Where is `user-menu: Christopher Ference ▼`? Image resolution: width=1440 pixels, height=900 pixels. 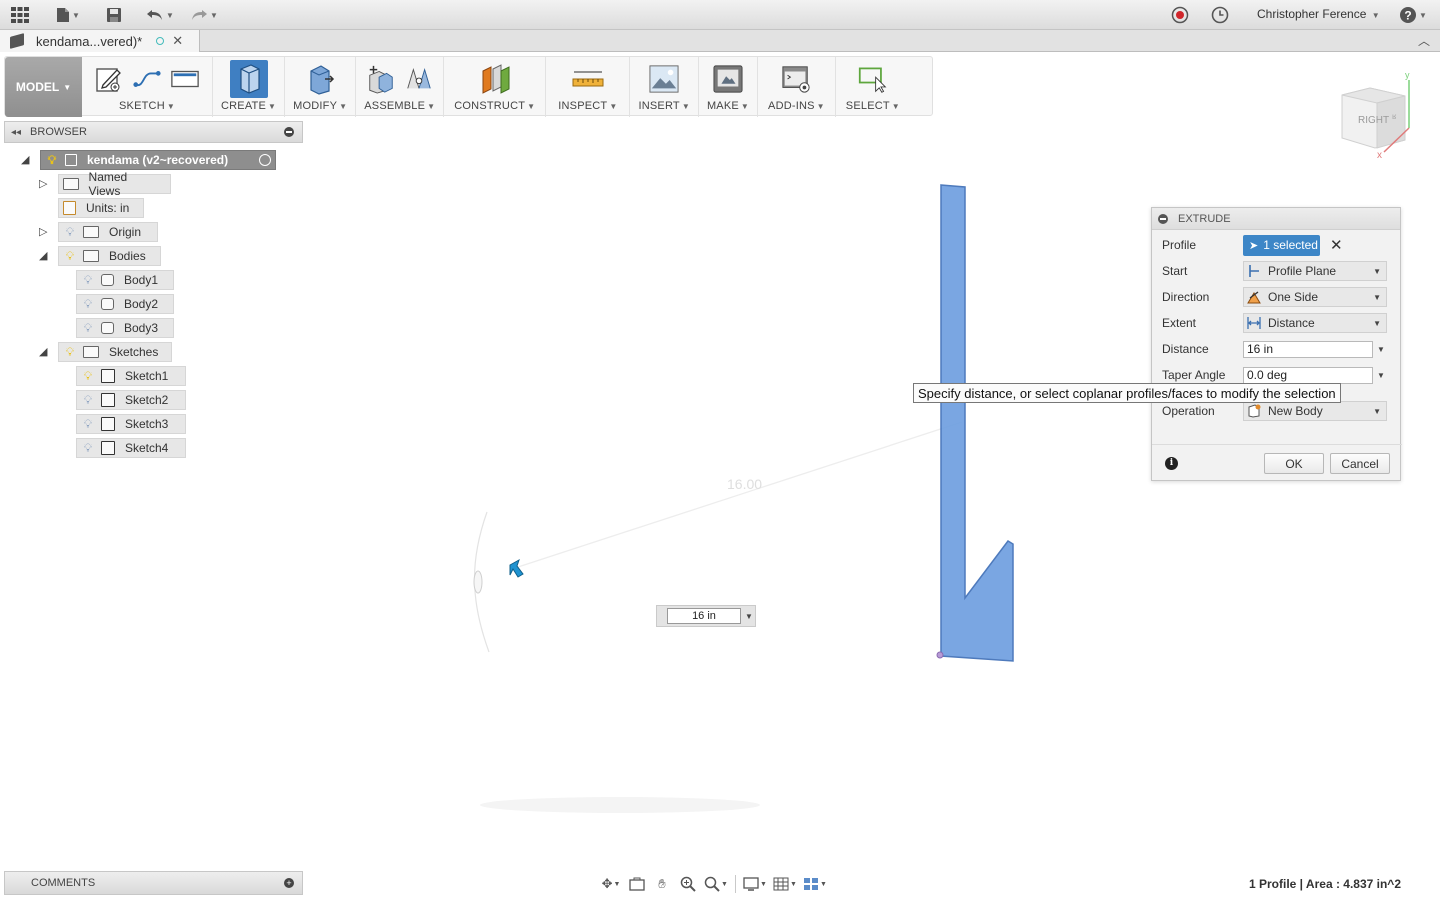
user-menu: Christopher Ference ▼ is located at coordinates (1318, 14).